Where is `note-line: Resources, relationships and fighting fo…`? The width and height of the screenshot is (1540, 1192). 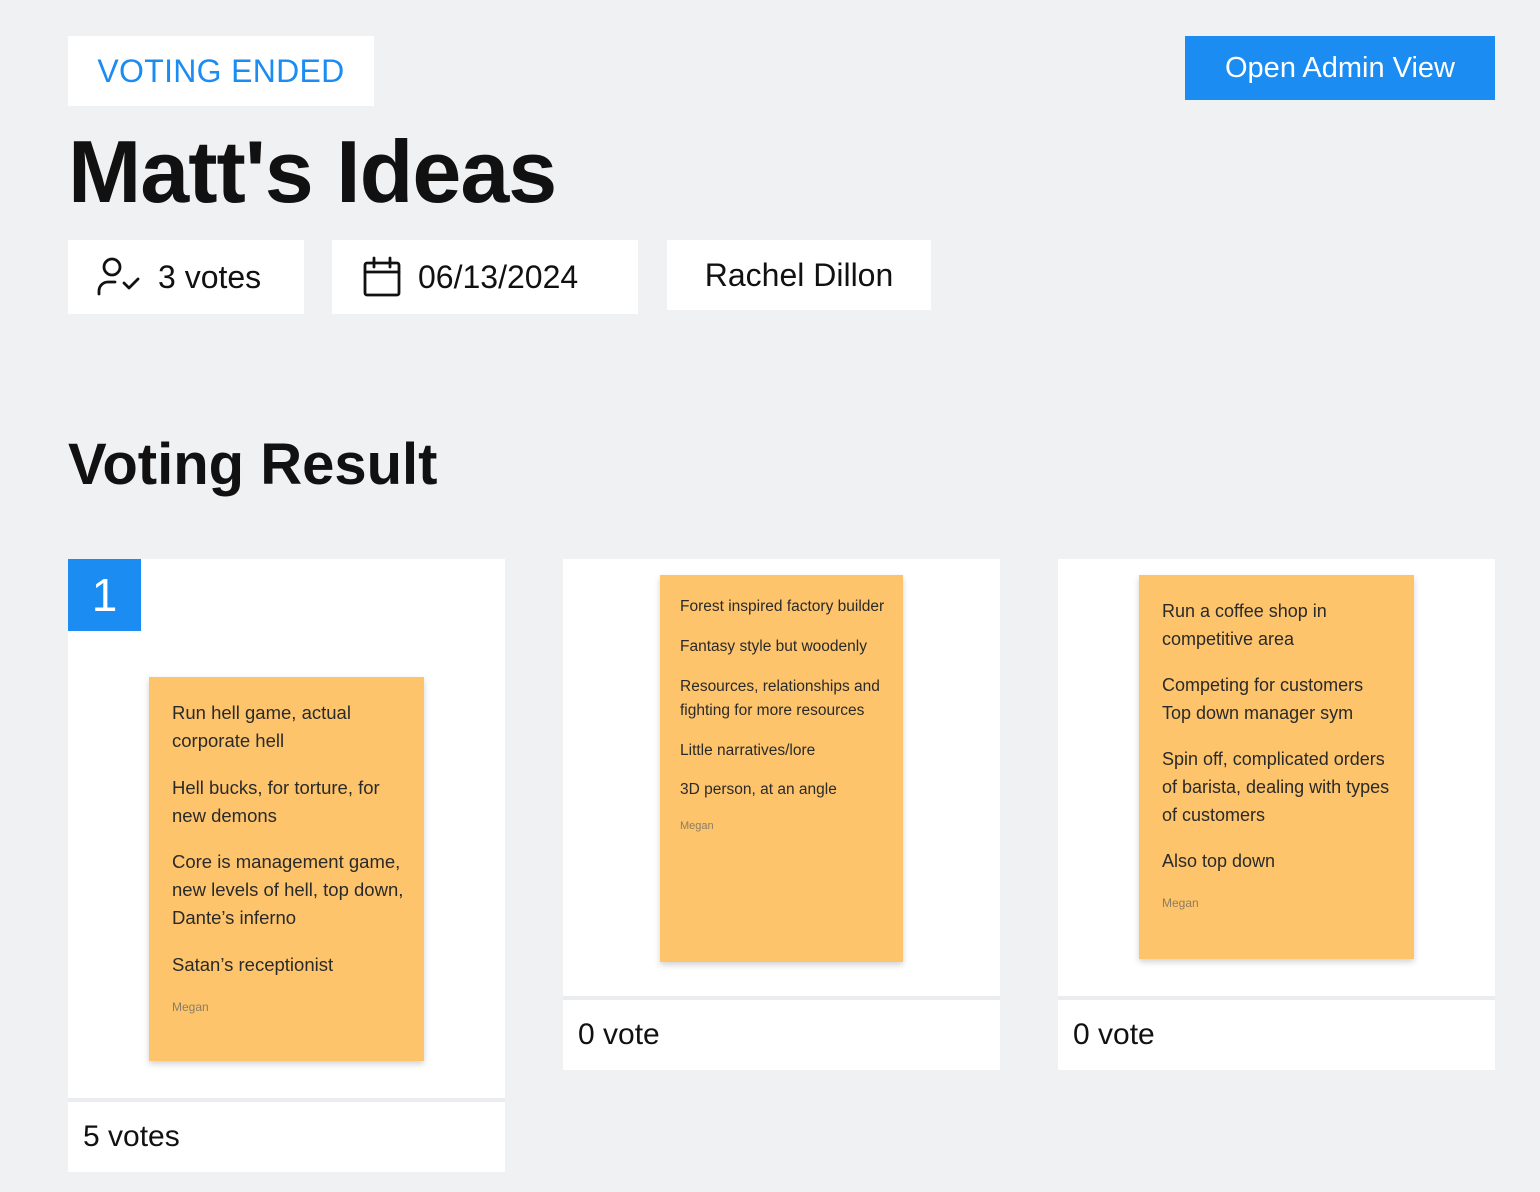
note-line: Resources, relationships and fighting fo… is located at coordinates (780, 698).